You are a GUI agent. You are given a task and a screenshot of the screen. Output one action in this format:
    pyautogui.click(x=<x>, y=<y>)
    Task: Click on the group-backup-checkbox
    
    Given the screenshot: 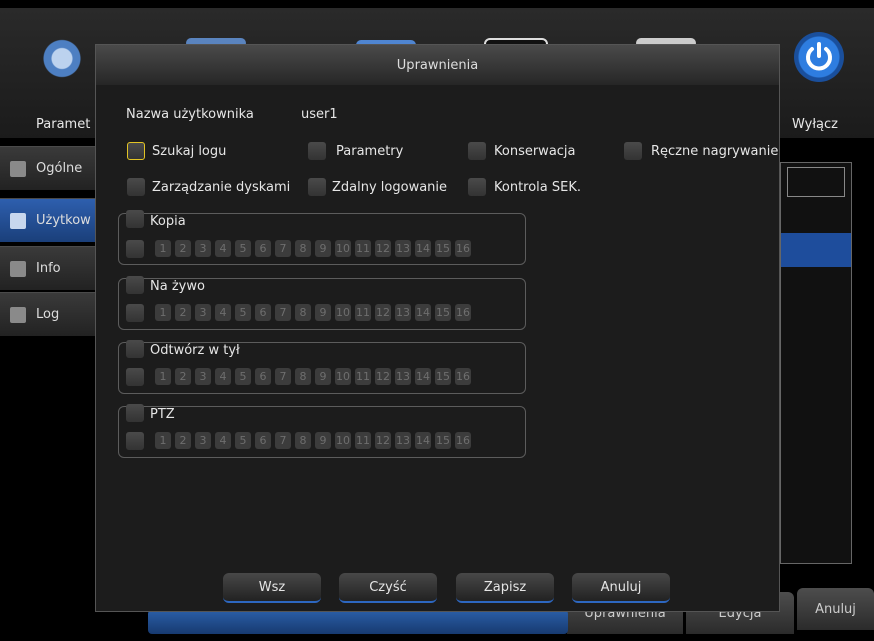 What is the action you would take?
    pyautogui.click(x=135, y=219)
    